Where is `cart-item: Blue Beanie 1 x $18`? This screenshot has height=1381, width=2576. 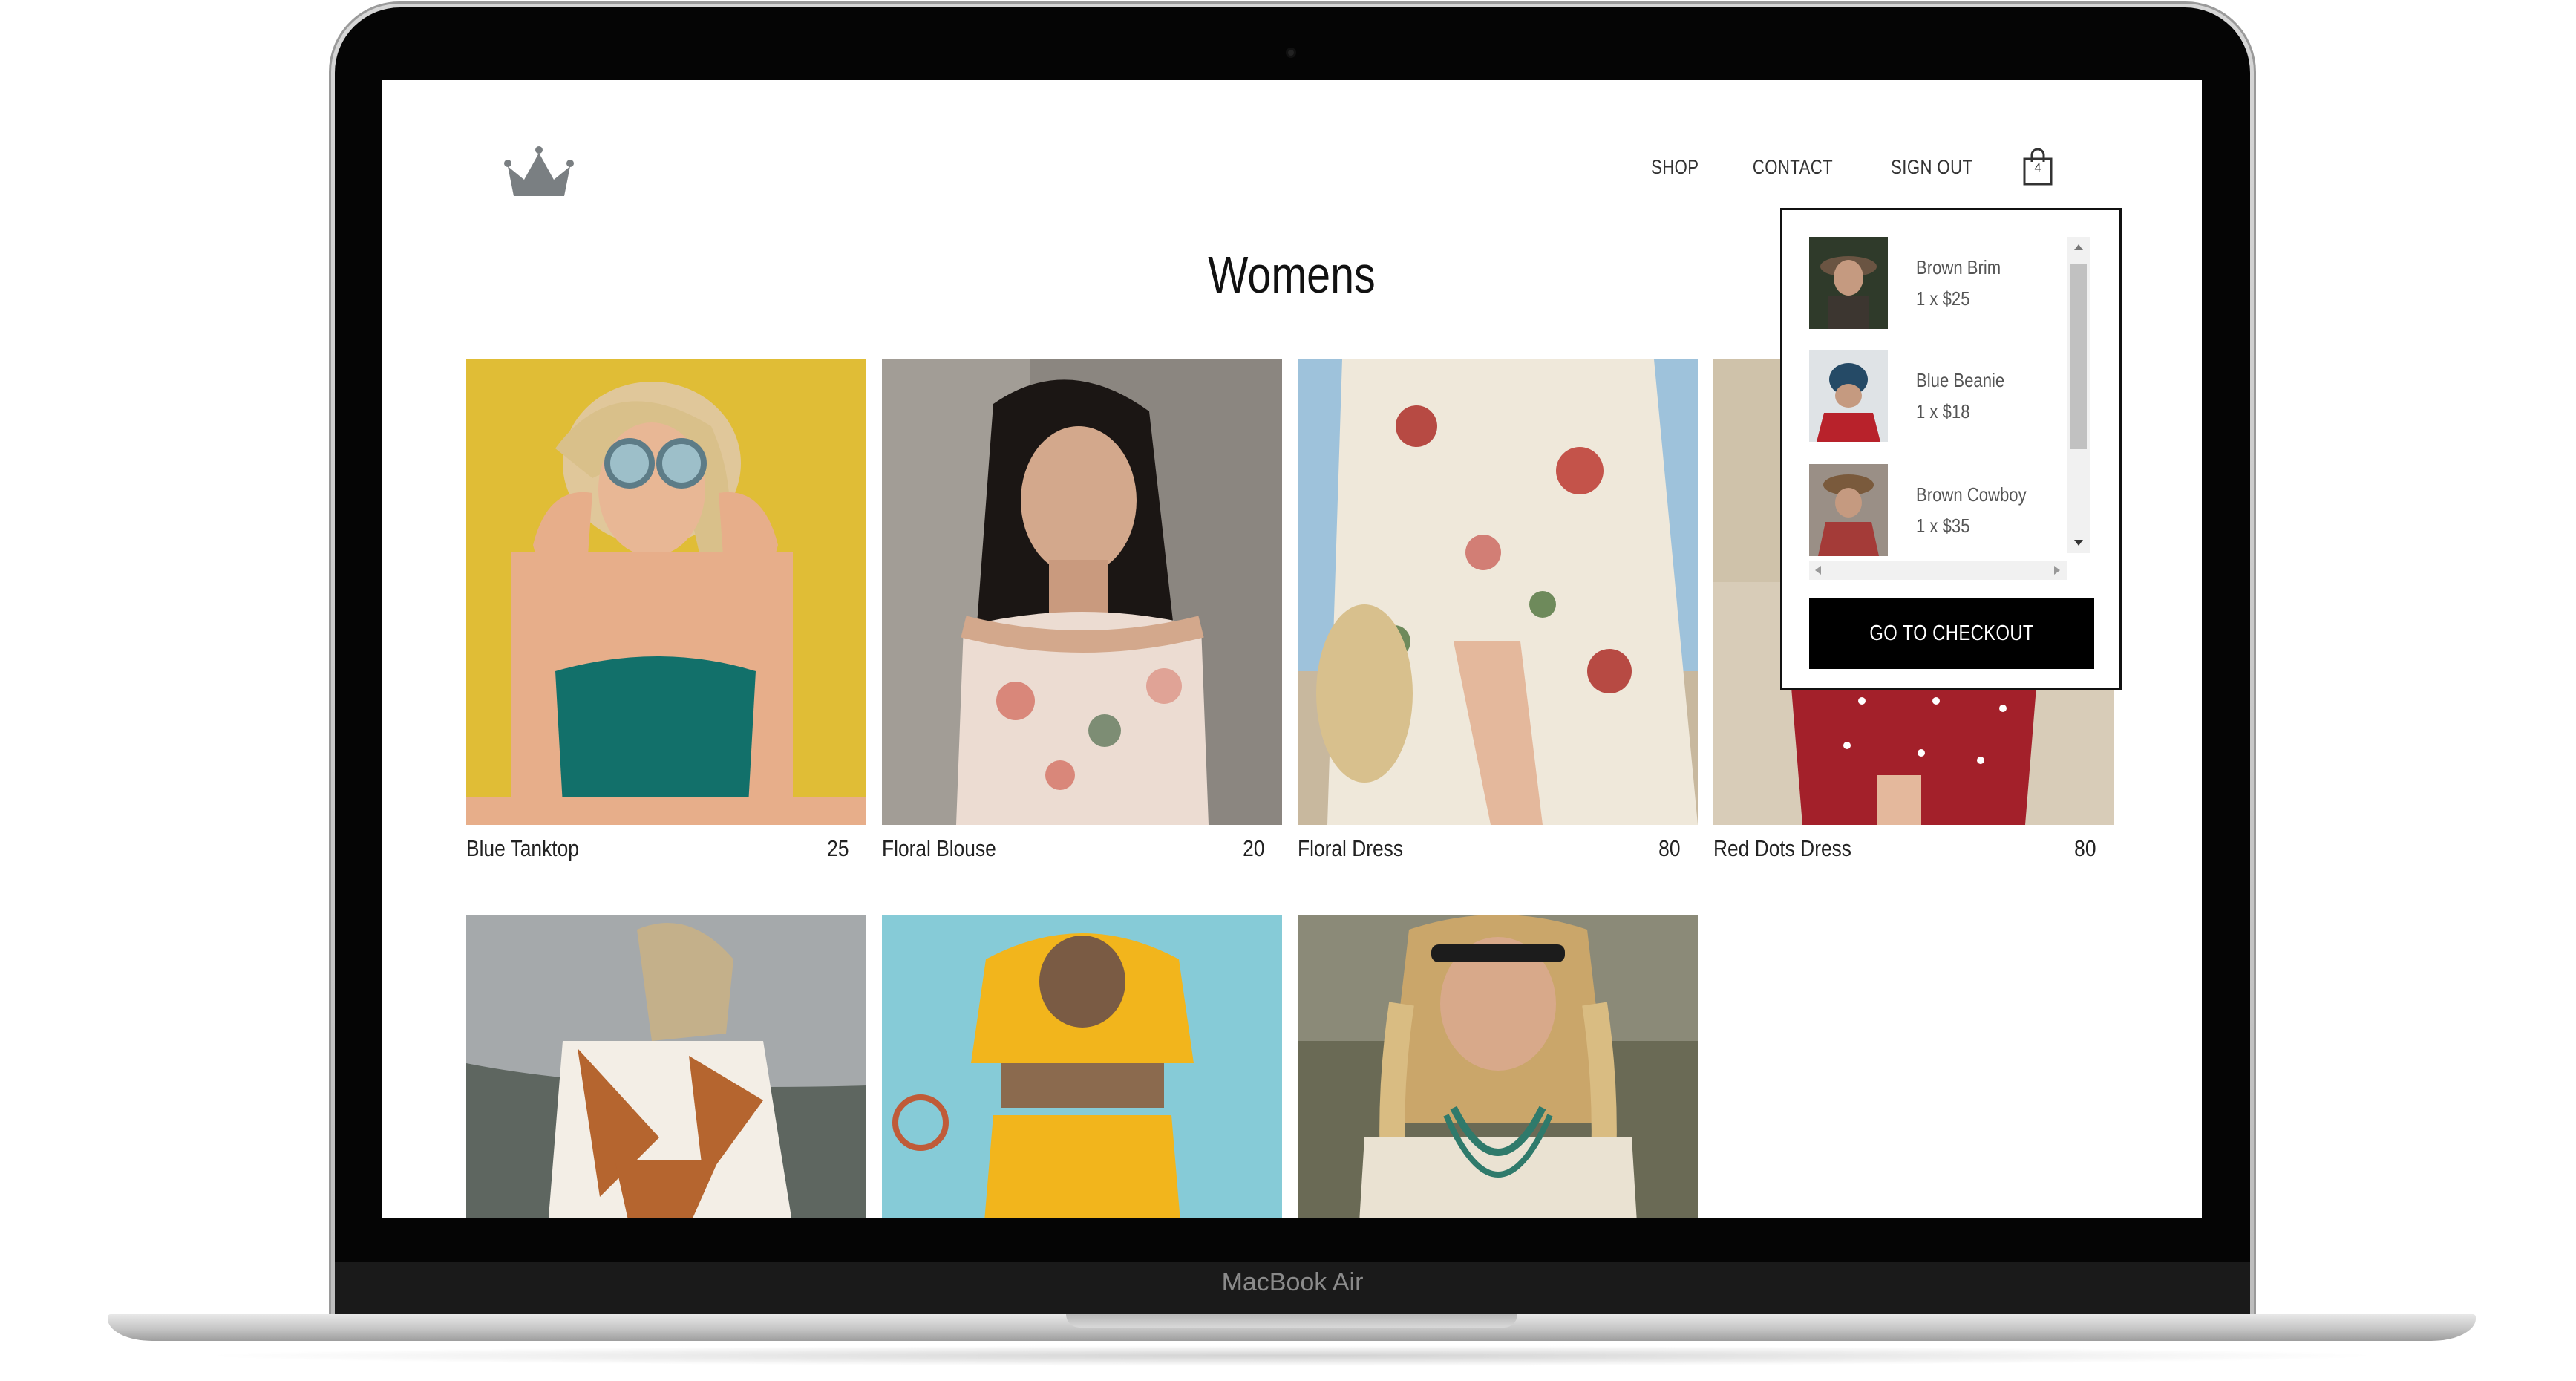 cart-item: Blue Beanie 1 x $18 is located at coordinates (1914, 396).